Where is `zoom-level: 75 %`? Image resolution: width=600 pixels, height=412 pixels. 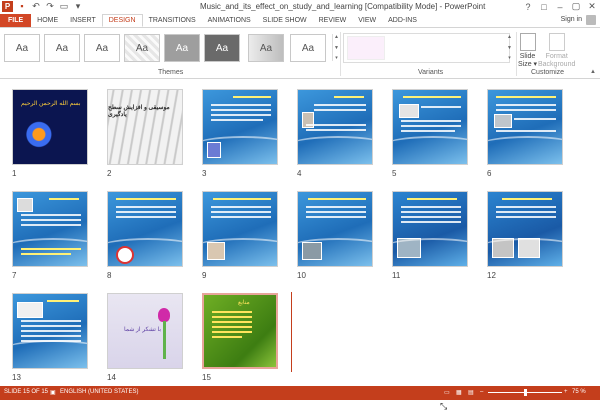 zoom-level: 75 % is located at coordinates (579, 392).